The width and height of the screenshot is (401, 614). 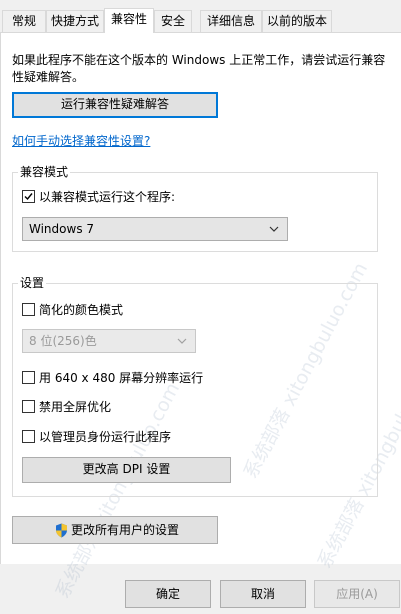 What do you see at coordinates (28, 436) in the screenshot?
I see `run-as-admin-checkbox` at bounding box center [28, 436].